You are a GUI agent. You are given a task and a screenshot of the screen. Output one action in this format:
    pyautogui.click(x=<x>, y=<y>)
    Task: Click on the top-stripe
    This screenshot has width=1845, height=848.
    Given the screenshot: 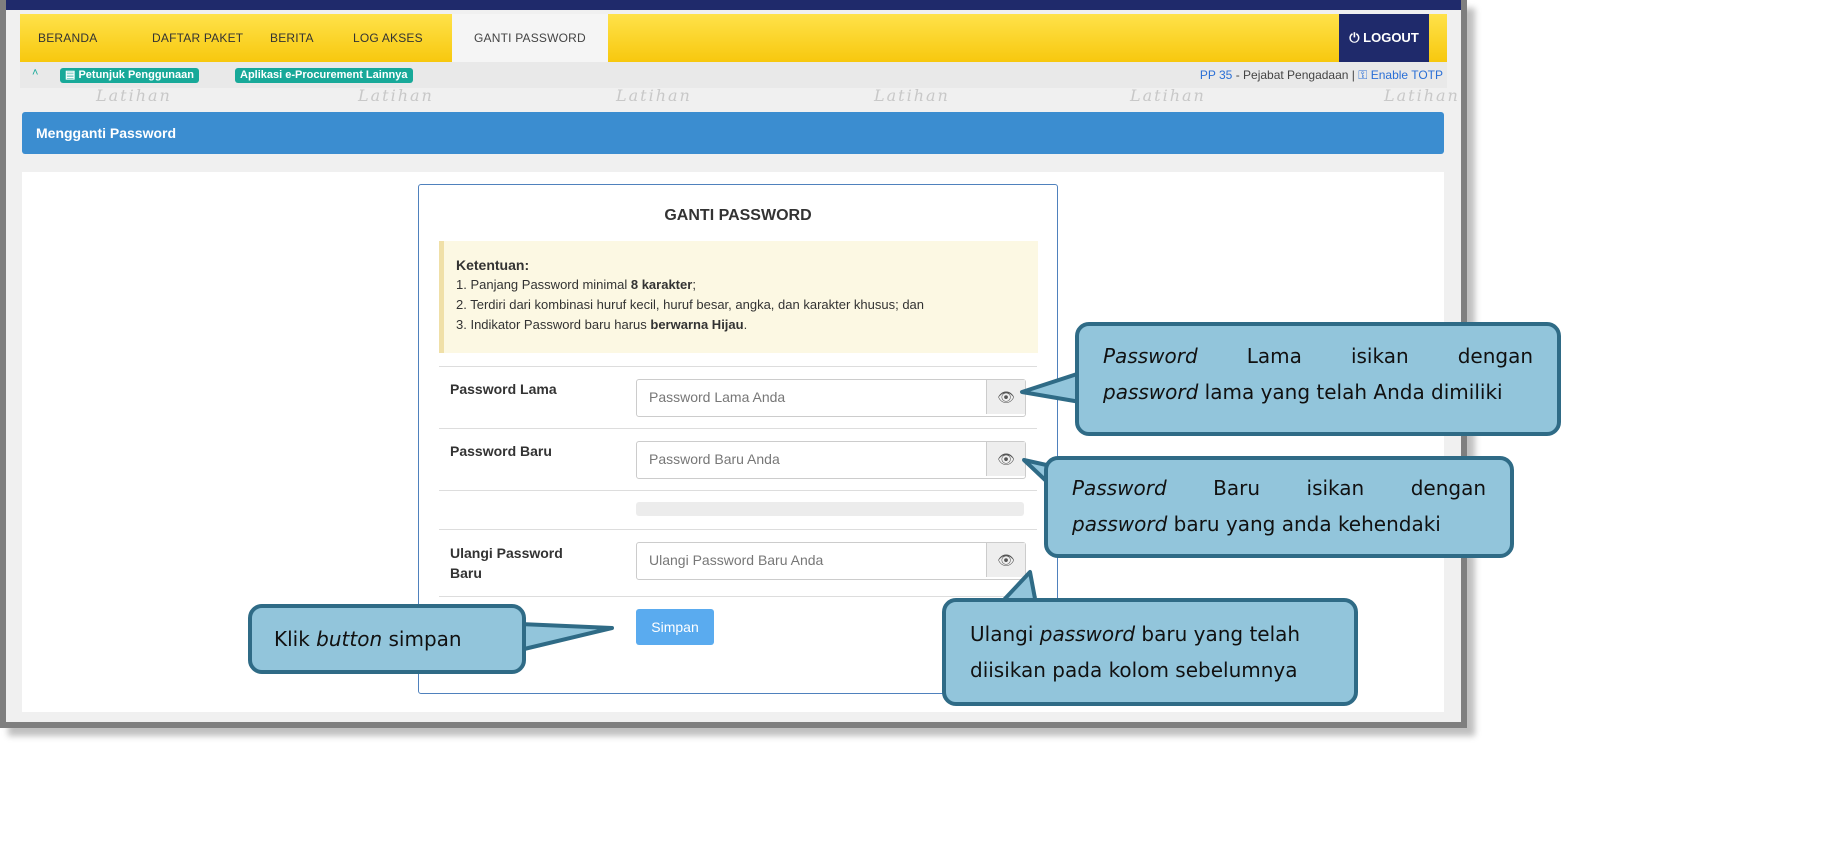 What is the action you would take?
    pyautogui.click(x=733, y=5)
    